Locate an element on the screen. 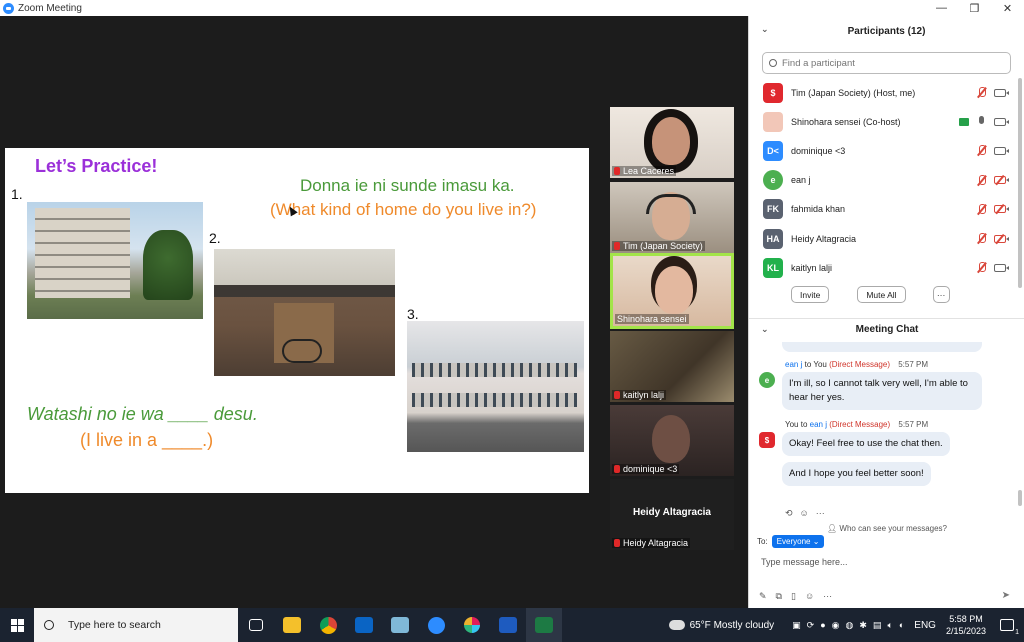  restore-button: ❐ is located at coordinates (974, 8).